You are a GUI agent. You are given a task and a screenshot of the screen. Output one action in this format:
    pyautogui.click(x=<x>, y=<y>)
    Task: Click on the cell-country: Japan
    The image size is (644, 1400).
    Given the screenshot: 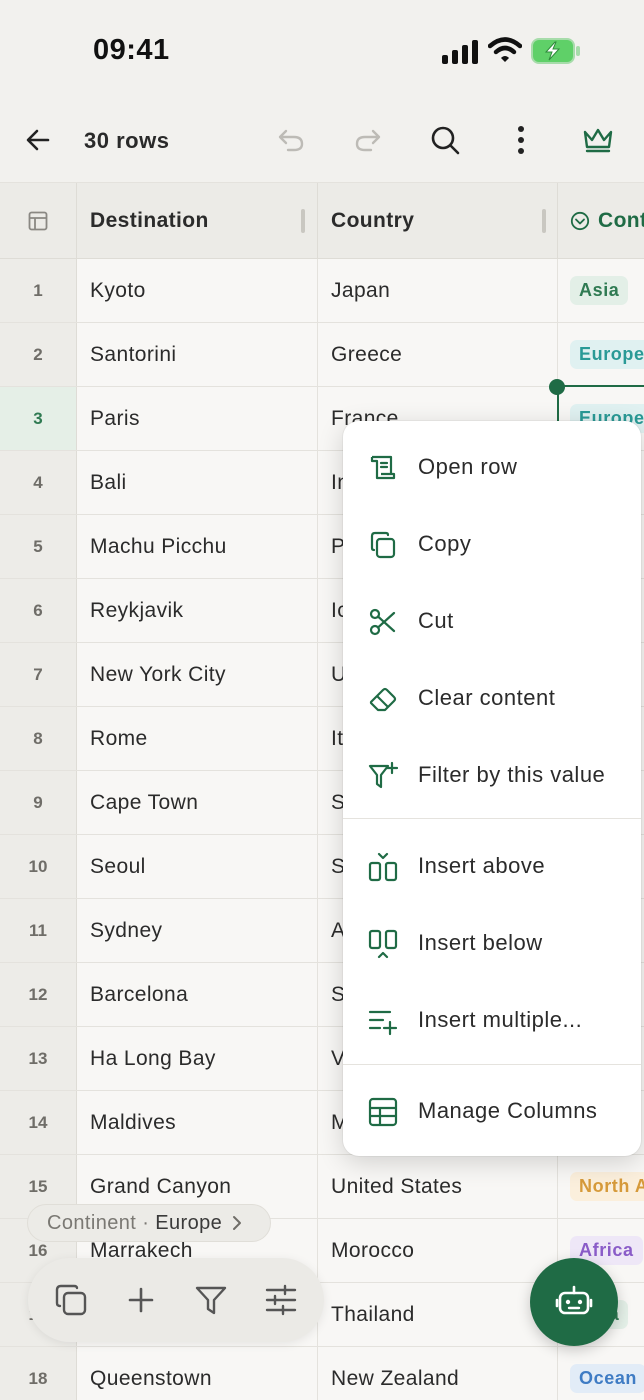 What is the action you would take?
    pyautogui.click(x=438, y=290)
    